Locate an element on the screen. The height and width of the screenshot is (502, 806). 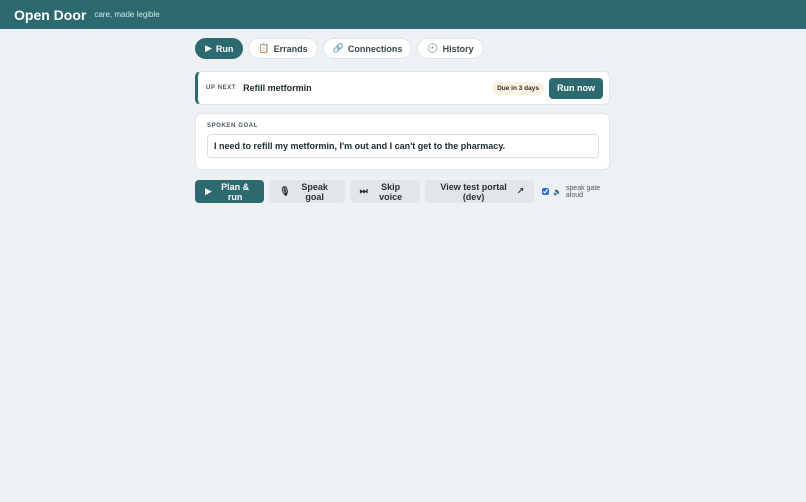
tab-bar: ▶ Run 📋 Errands 🔗 Connections 🕘 History is located at coordinates (402, 48).